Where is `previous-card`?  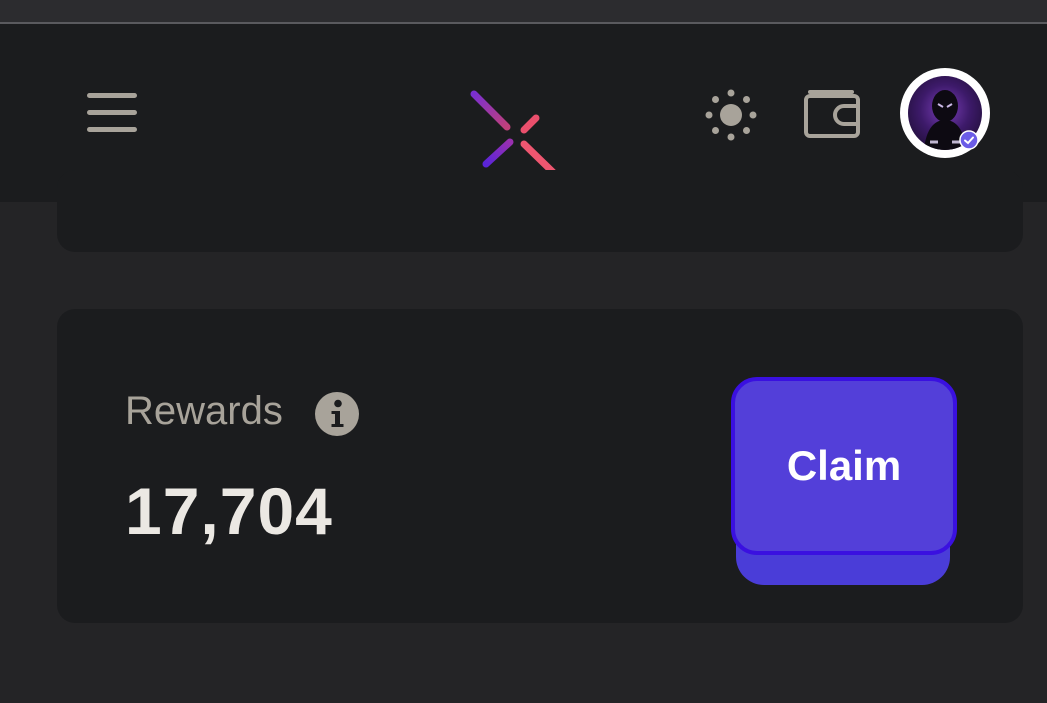
previous-card is located at coordinates (540, 211).